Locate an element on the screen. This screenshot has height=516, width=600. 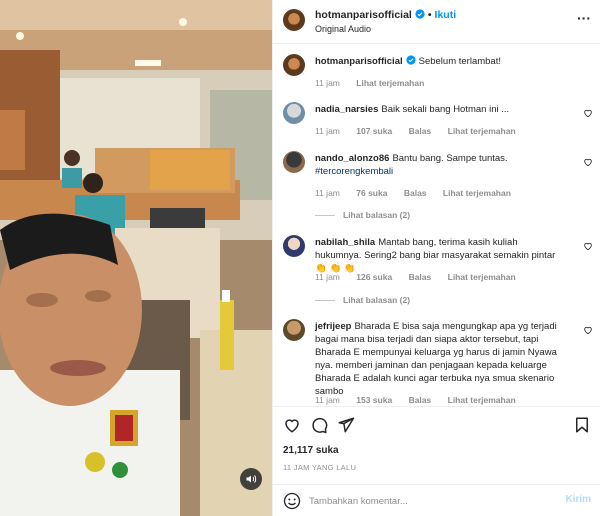
emoji-icon is located at coordinates (292, 501).